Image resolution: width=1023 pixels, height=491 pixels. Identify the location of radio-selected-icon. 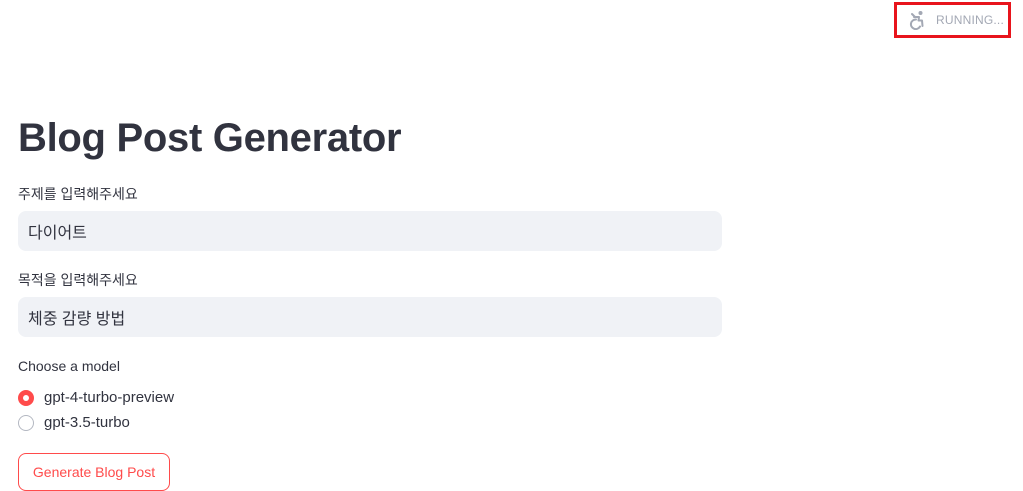
(26, 397).